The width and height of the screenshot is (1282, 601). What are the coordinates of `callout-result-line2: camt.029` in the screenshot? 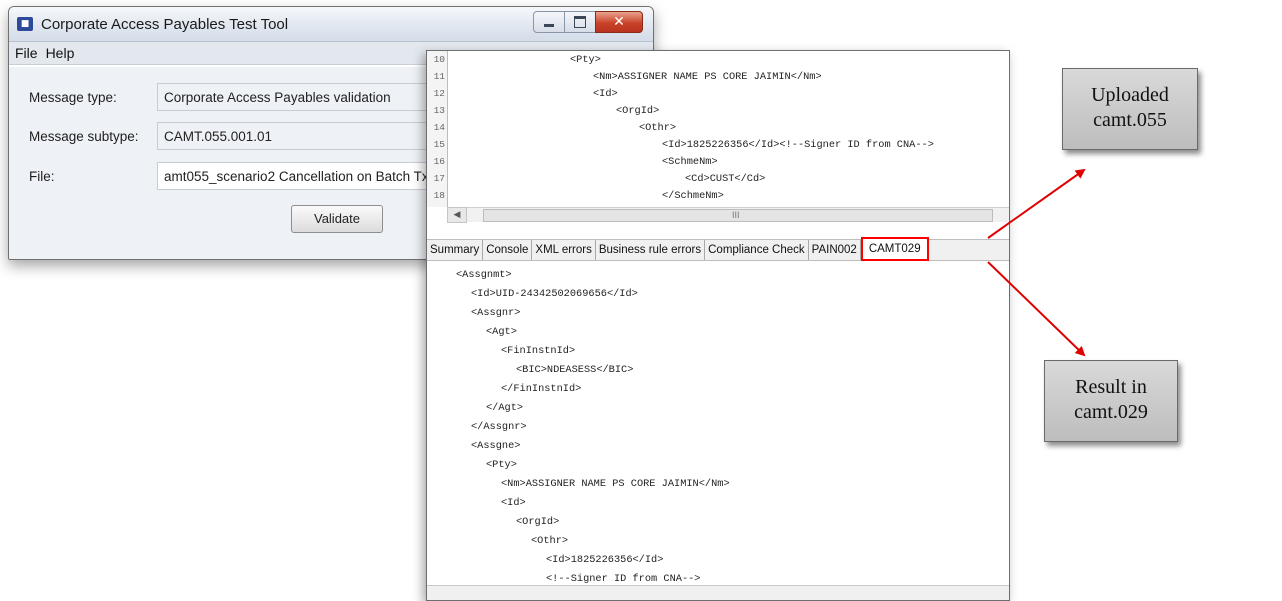 It's located at (1111, 412).